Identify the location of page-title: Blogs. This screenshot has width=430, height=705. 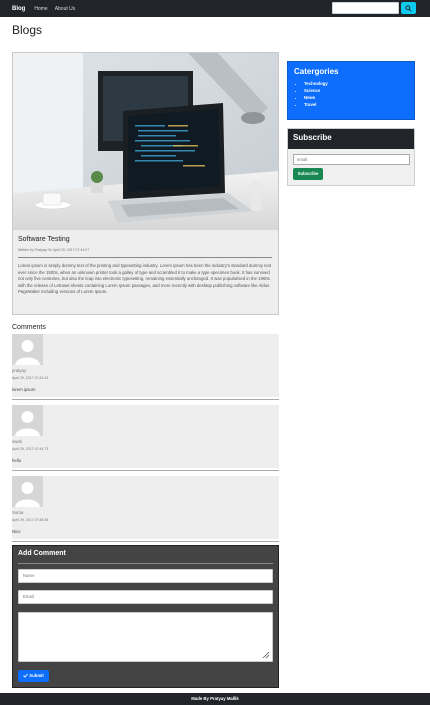
(27, 30).